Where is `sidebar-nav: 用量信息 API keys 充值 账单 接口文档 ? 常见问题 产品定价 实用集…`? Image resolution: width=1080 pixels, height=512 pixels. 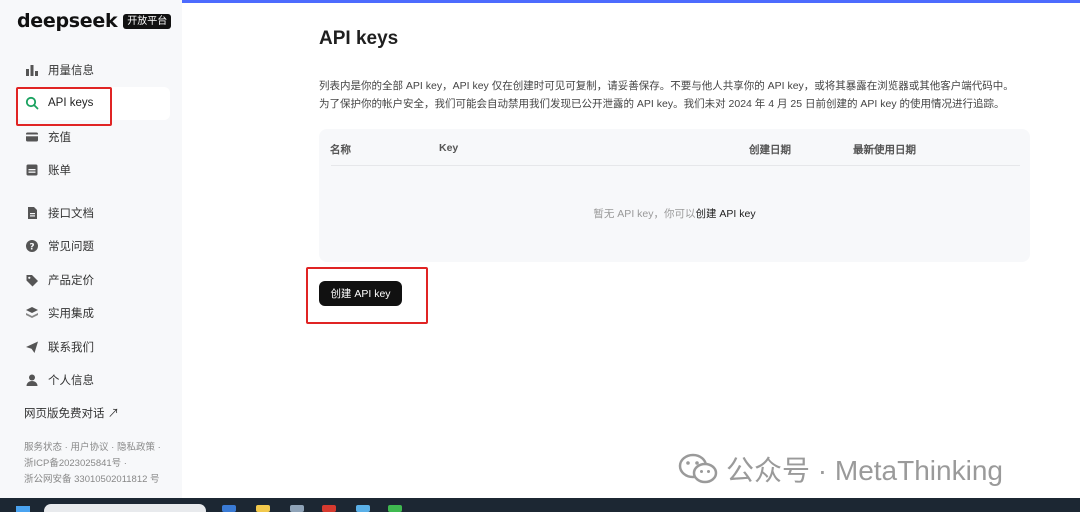 sidebar-nav: 用量信息 API keys 充值 账单 接口文档 ? 常见问题 产品定价 实用集… is located at coordinates (93, 225).